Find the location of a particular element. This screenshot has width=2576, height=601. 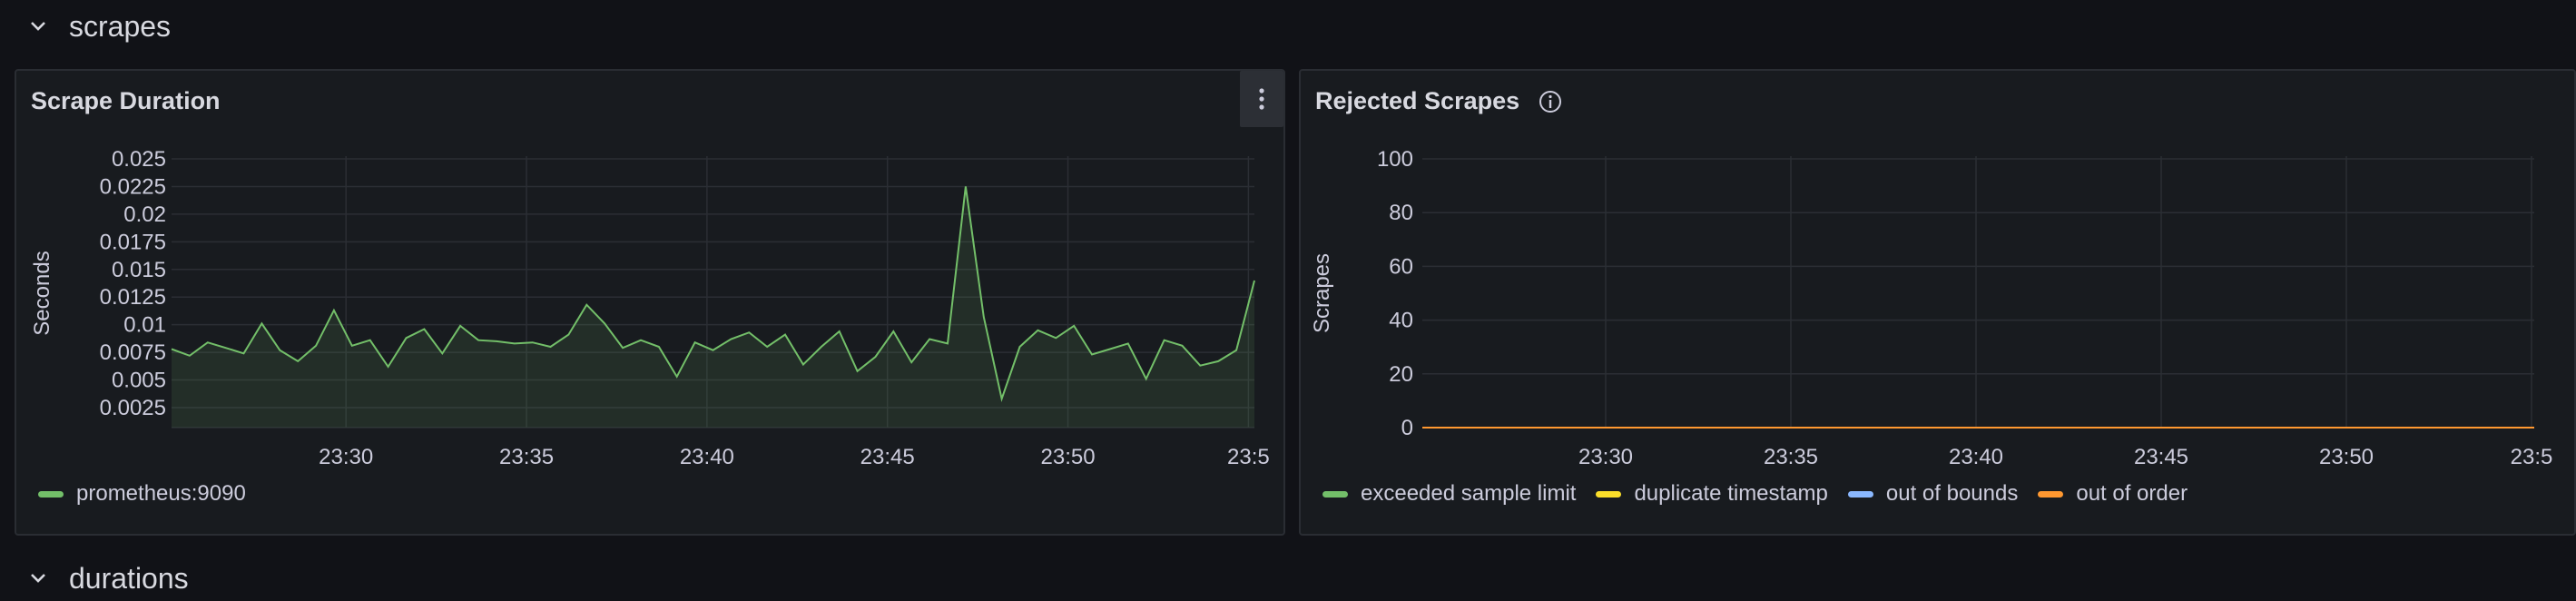

y-tick-label: 0 is located at coordinates (1407, 428).